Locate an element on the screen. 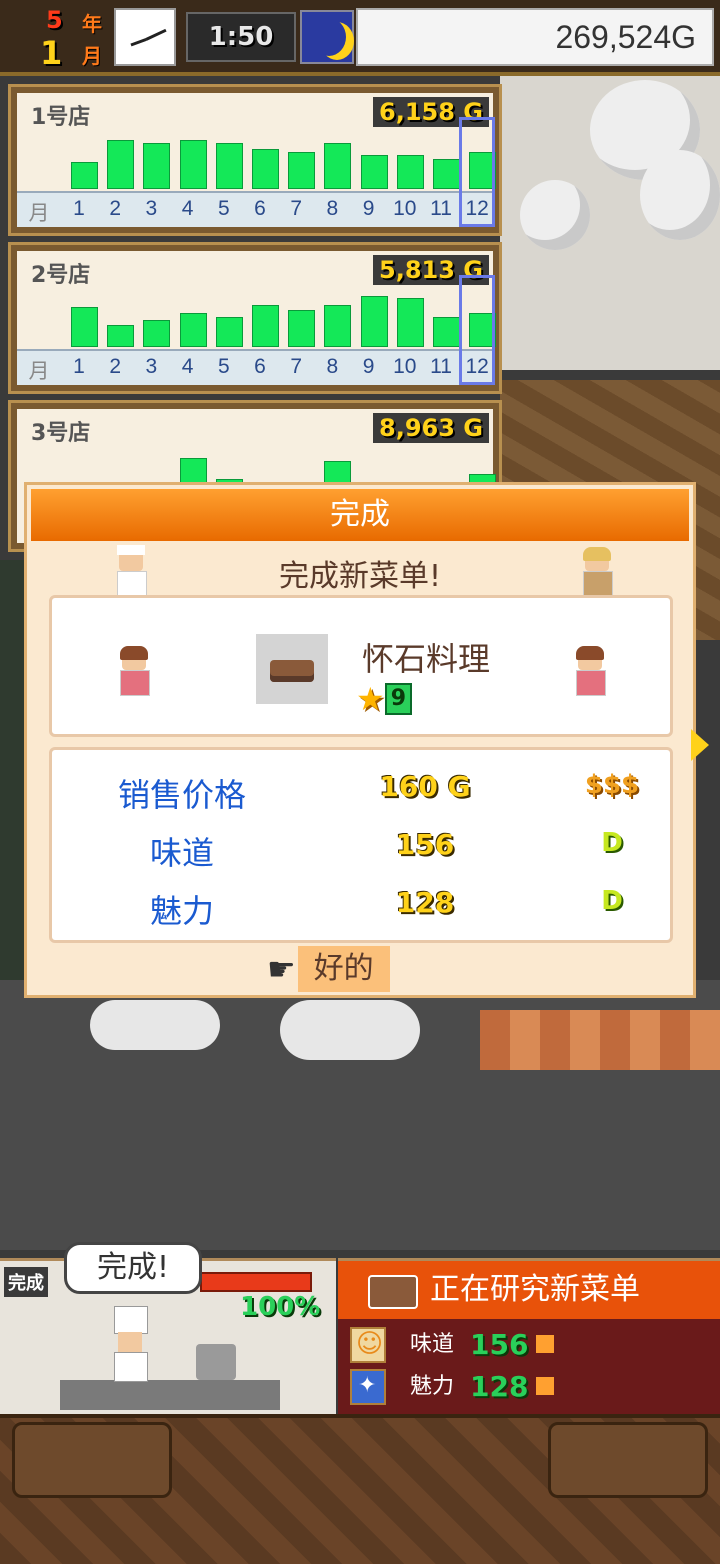  top-status-bar: 5 年 1 月 1:50 269,524G is located at coordinates (360, 38).